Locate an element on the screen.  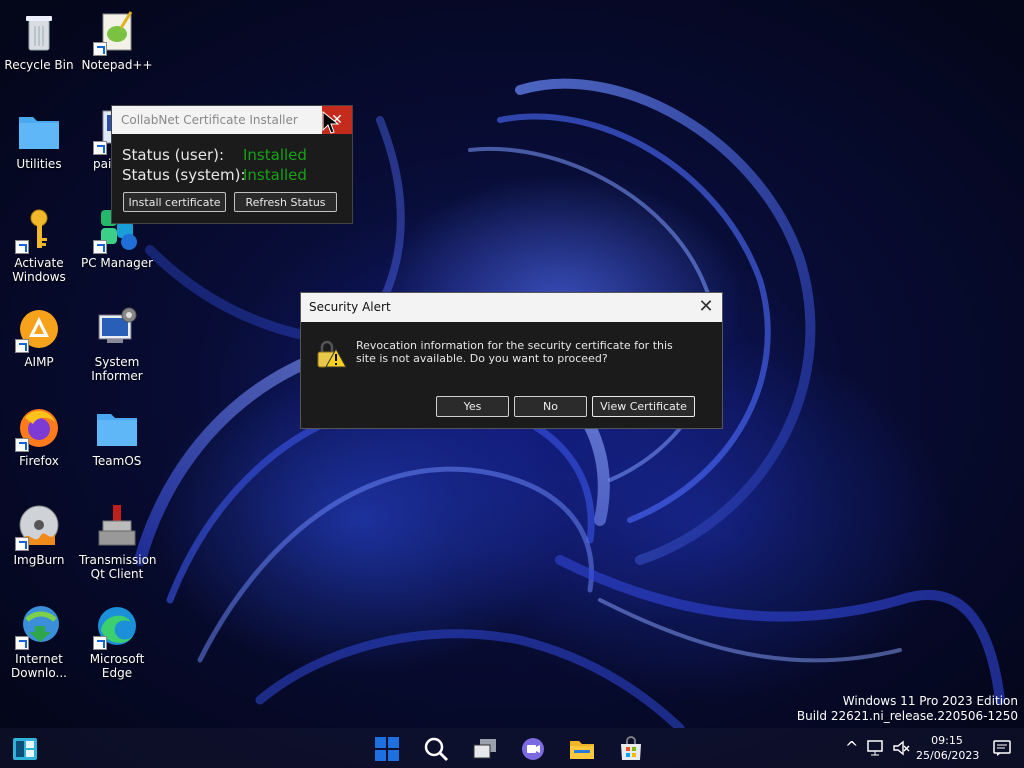
refresh-status-button: Refresh Status is located at coordinates (285, 202).